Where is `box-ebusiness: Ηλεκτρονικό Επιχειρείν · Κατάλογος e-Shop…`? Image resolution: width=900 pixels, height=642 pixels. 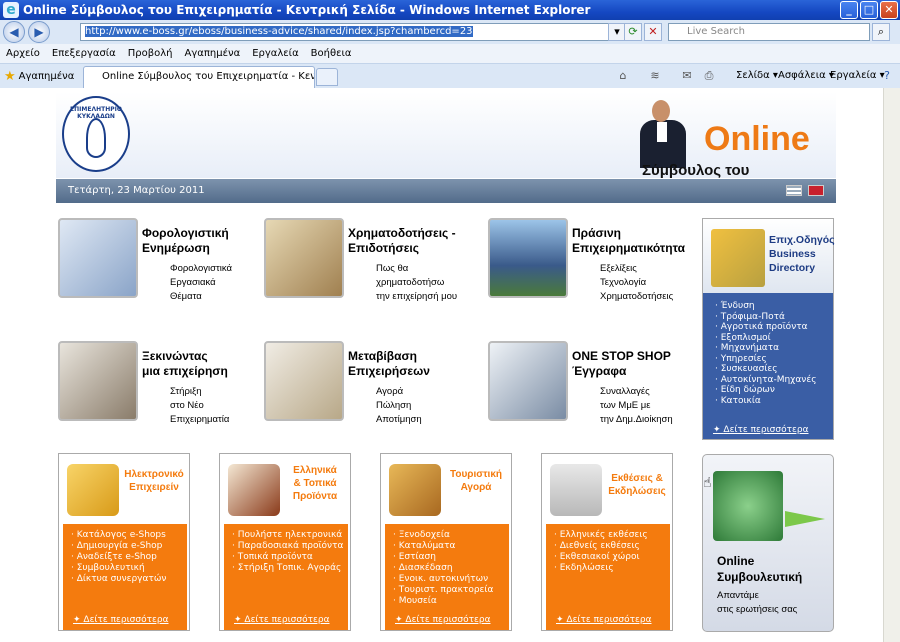 box-ebusiness: Ηλεκτρονικό Επιχειρείν · Κατάλογος e-Shop… is located at coordinates (124, 542).